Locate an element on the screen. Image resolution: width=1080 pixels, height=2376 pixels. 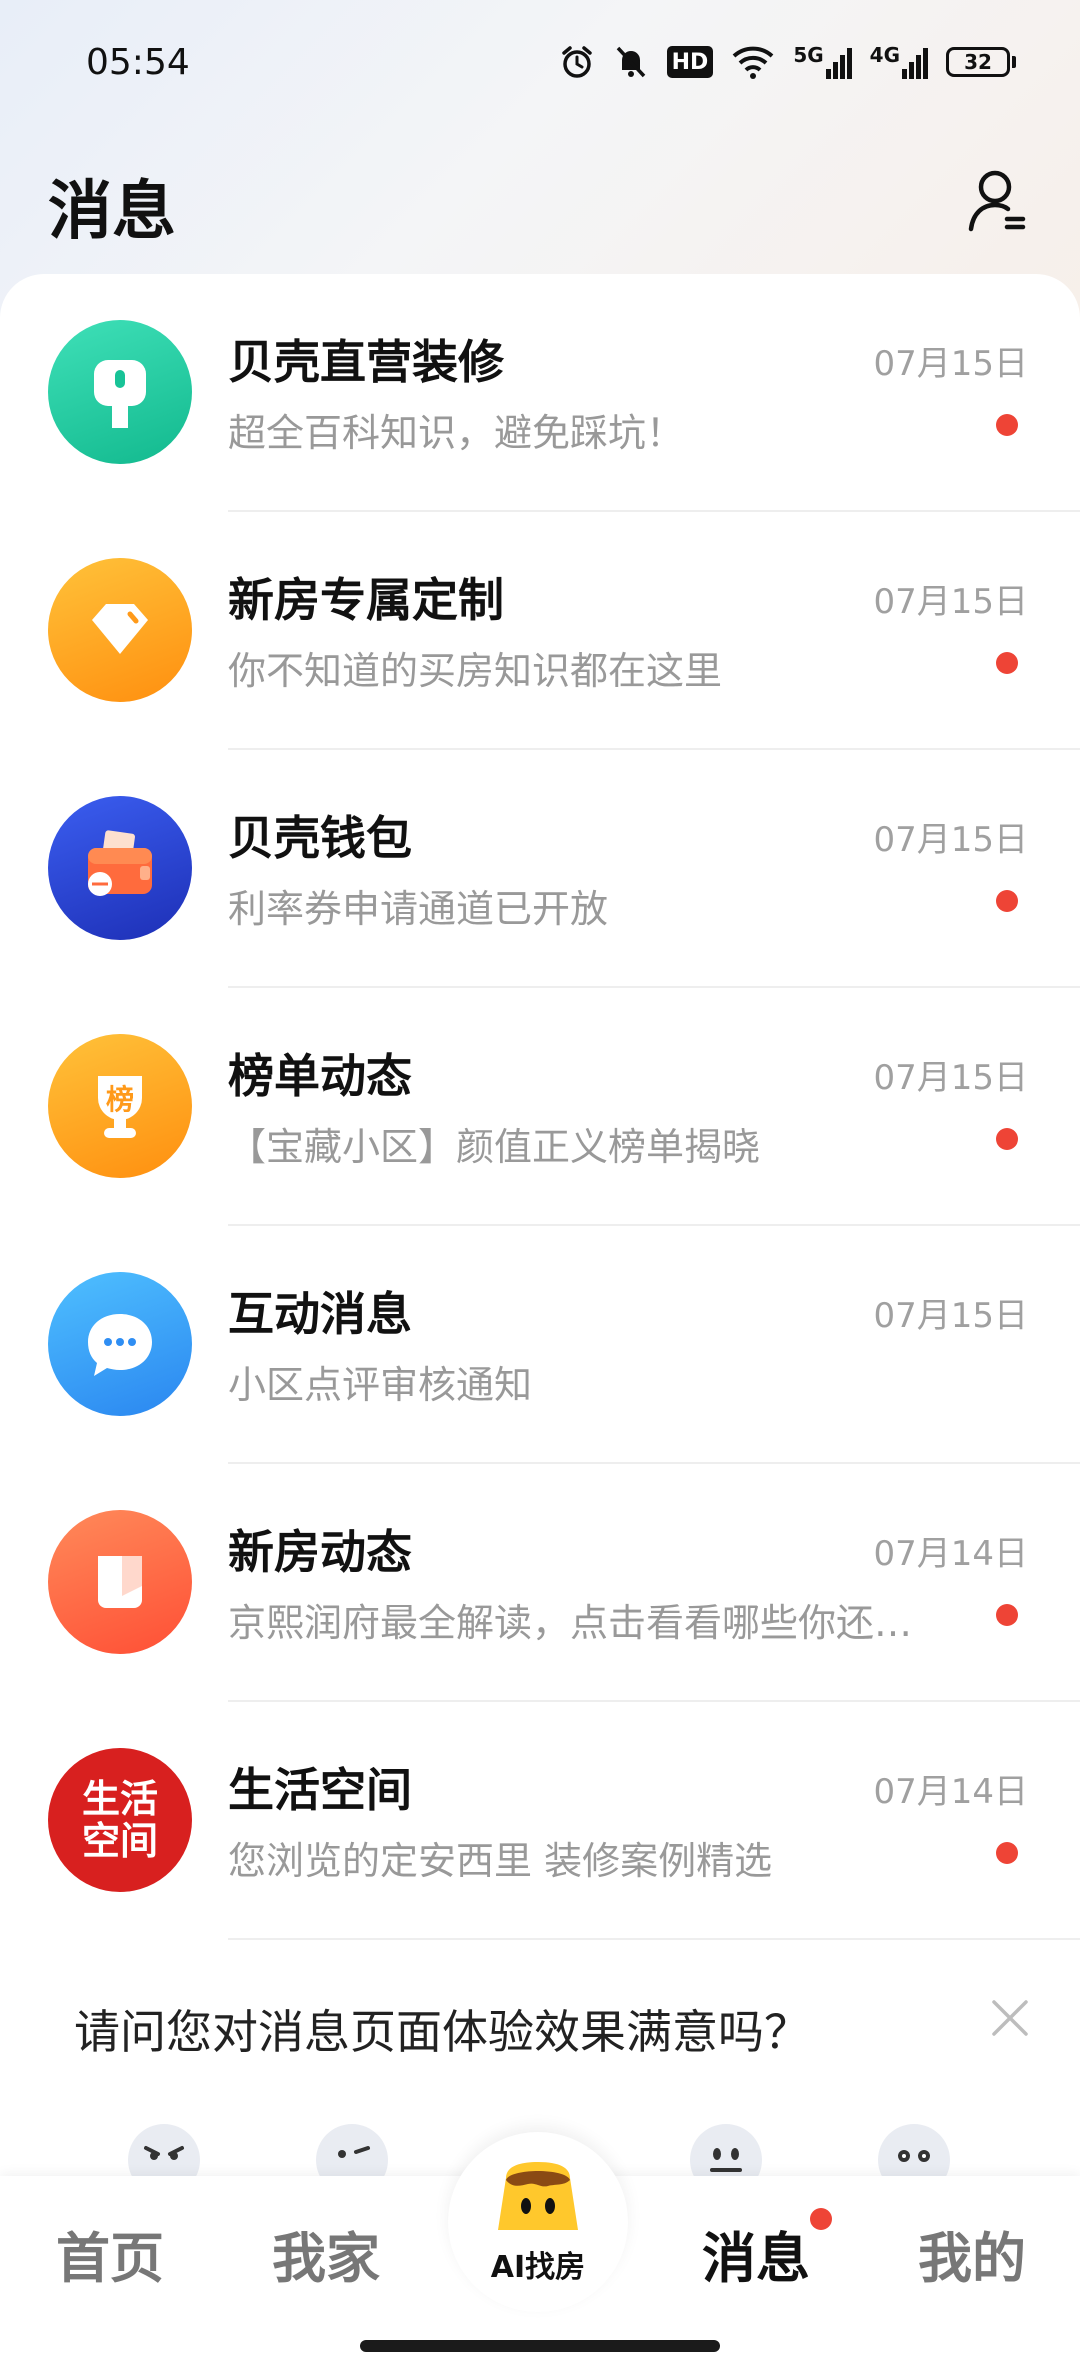
message-item-wallet: 贝壳钱包 07月15日 利率券申请通道已开放 is located at coordinates (540, 869).